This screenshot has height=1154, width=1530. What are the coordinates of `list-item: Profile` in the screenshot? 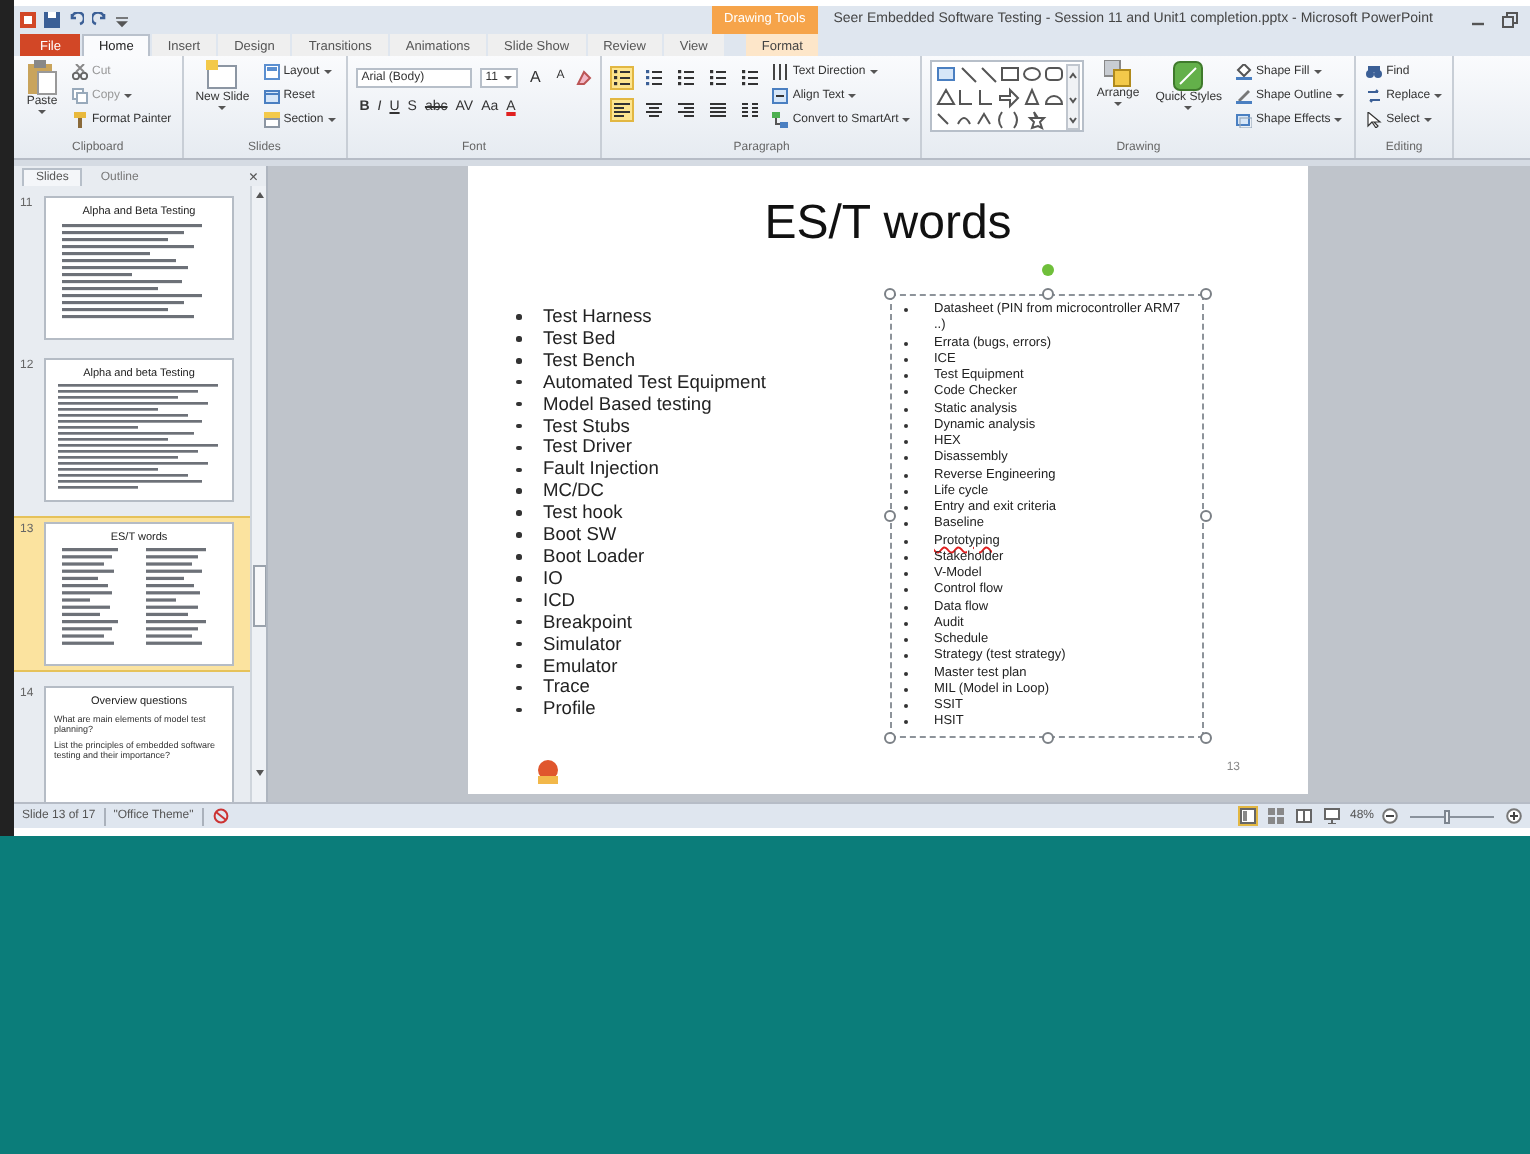 It's located at (569, 709).